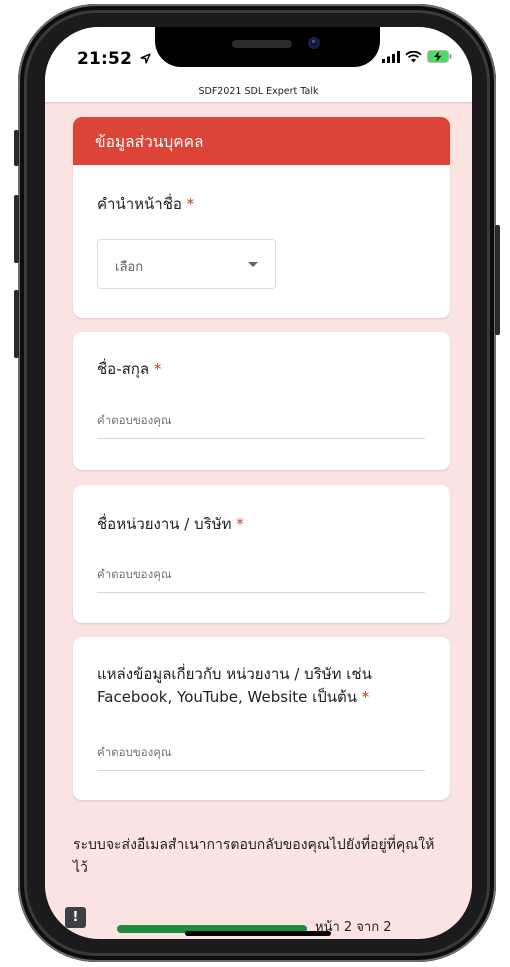 This screenshot has width=510, height=967. Describe the element at coordinates (439, 56) in the screenshot. I see `battery-charging-icon` at that location.